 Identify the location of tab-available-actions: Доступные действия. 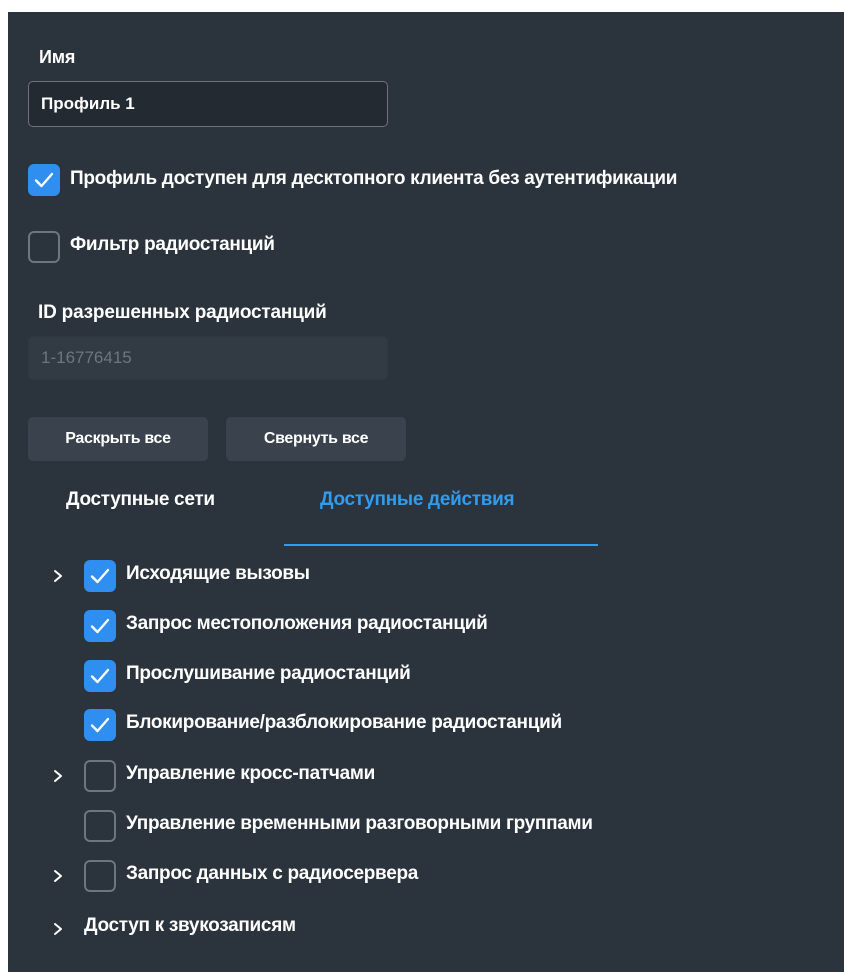
(417, 500).